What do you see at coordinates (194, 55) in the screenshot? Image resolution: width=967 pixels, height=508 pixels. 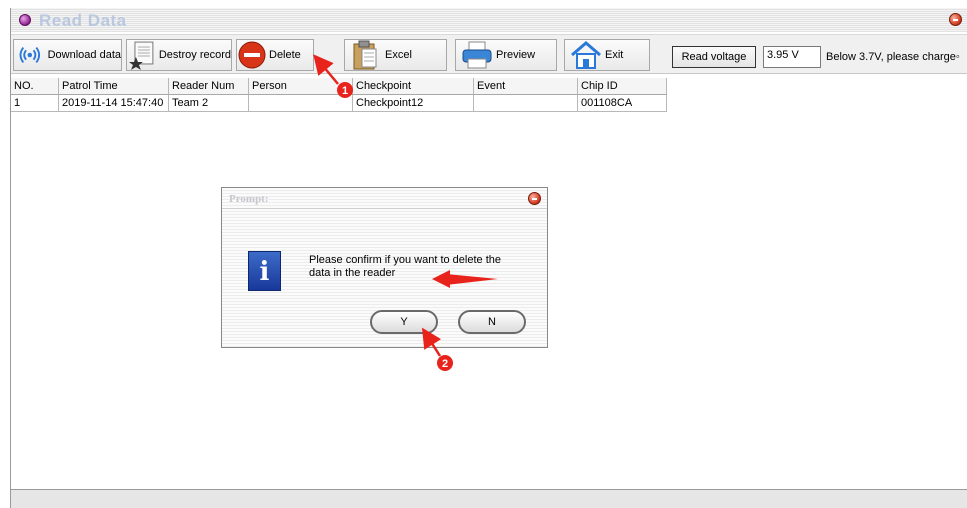 I see `destroy-record-label: Destroy record` at bounding box center [194, 55].